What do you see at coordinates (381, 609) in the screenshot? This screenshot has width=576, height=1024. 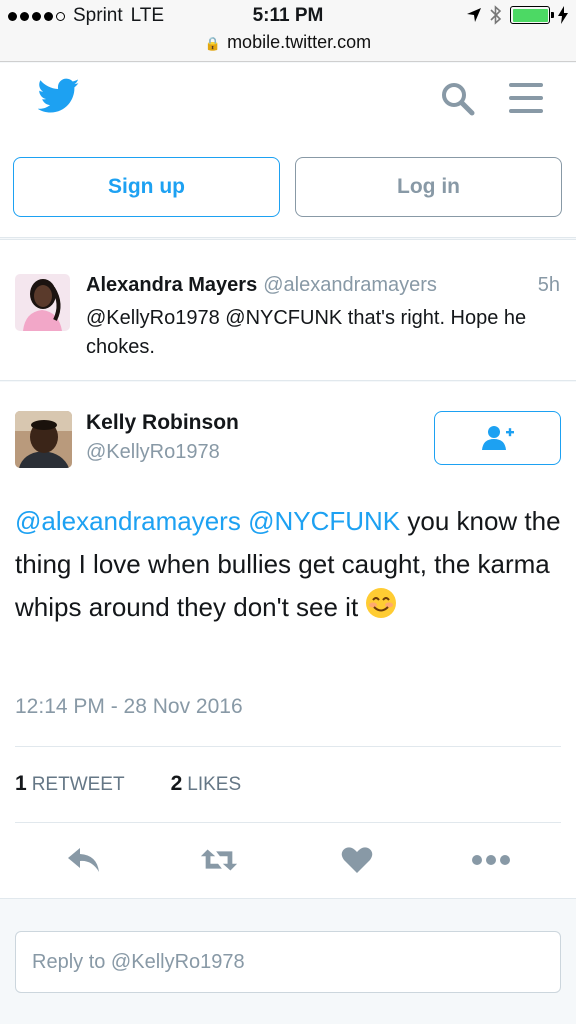 I see `smiling-face-emoji` at bounding box center [381, 609].